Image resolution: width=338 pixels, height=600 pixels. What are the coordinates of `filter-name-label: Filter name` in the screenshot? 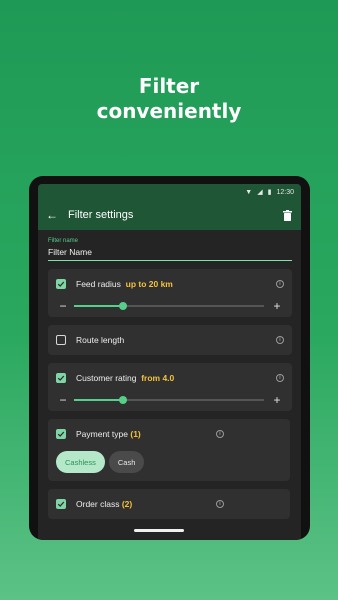 It's located at (63, 241).